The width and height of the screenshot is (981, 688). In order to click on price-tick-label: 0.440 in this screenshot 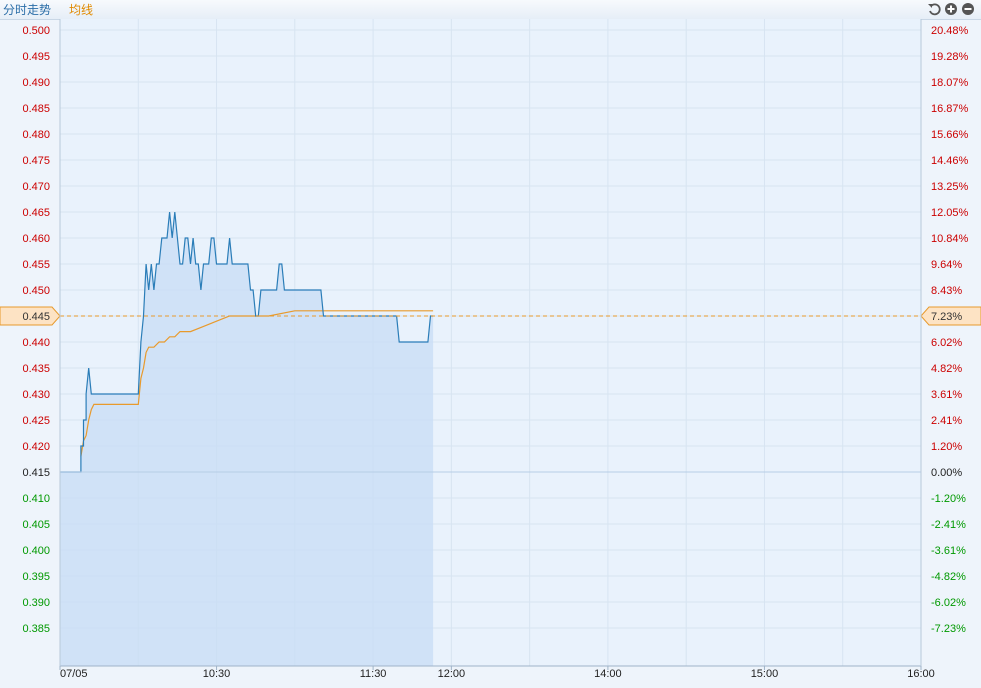, I will do `click(36, 343)`.